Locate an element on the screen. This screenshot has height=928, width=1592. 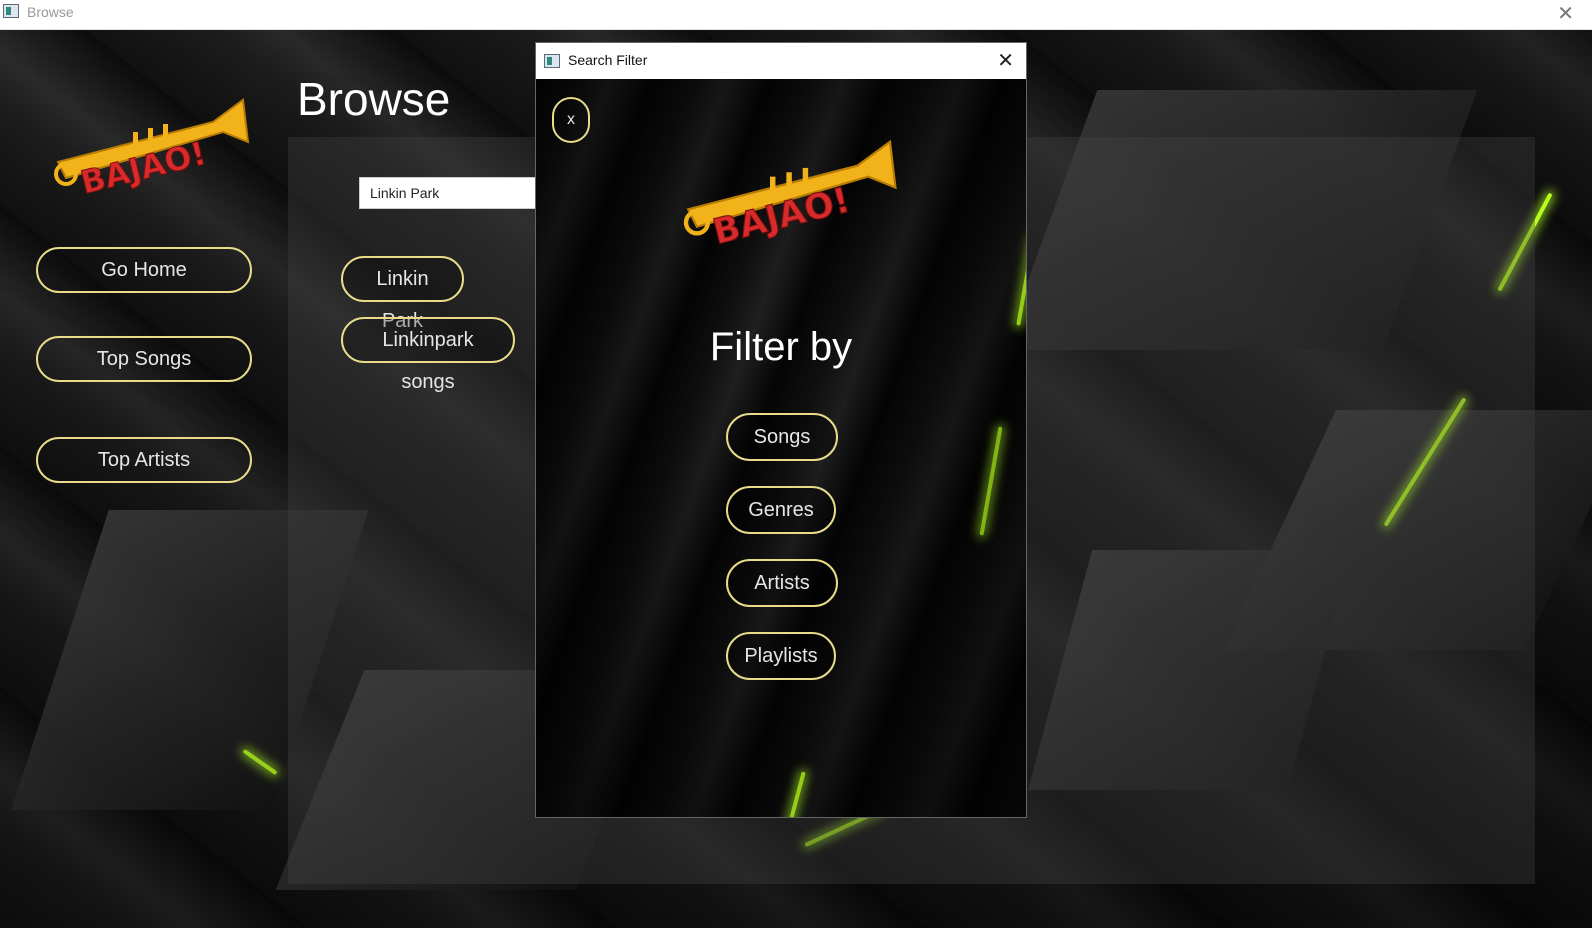
dialog-close-icon: ✕ is located at coordinates (1005, 60).